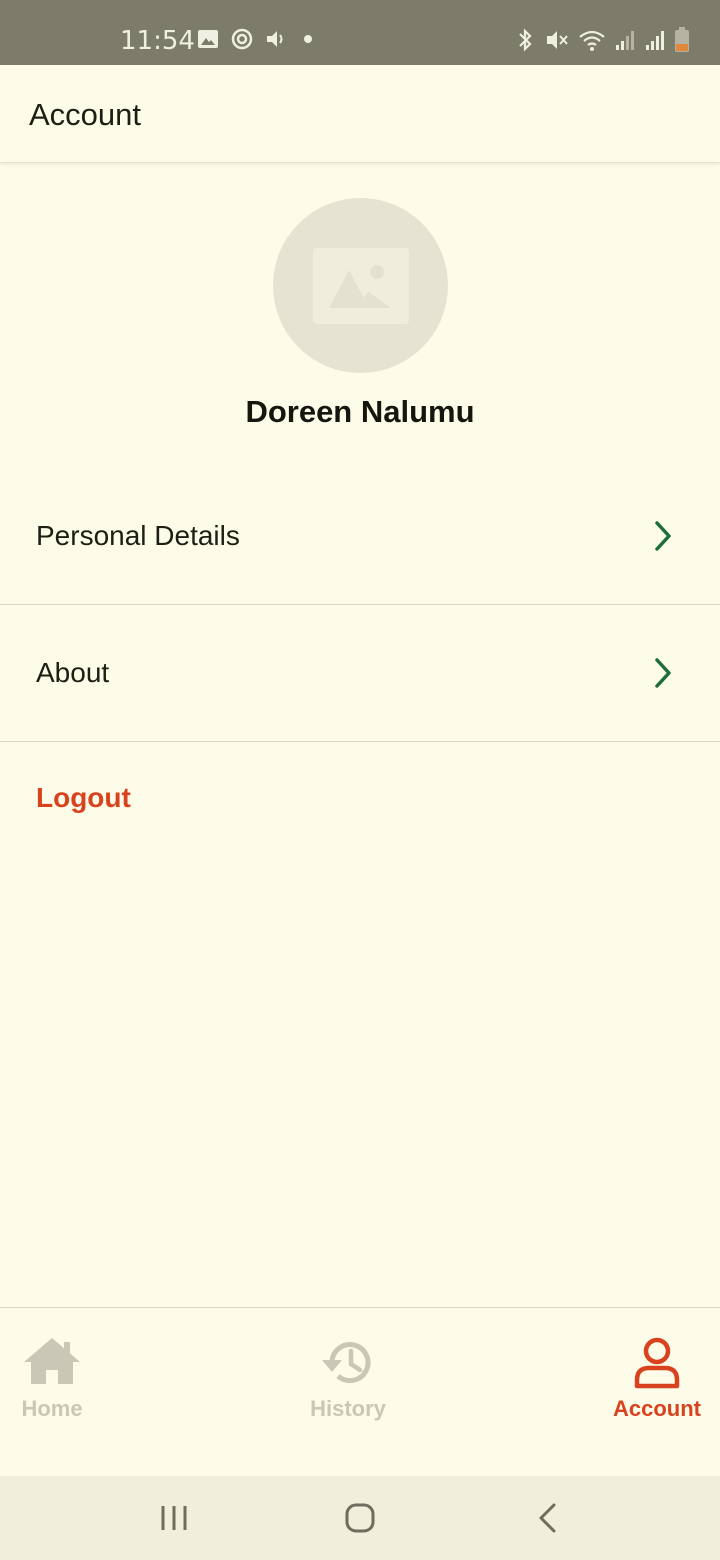 Image resolution: width=720 pixels, height=1560 pixels. Describe the element at coordinates (275, 39) in the screenshot. I see `volume-icon` at that location.